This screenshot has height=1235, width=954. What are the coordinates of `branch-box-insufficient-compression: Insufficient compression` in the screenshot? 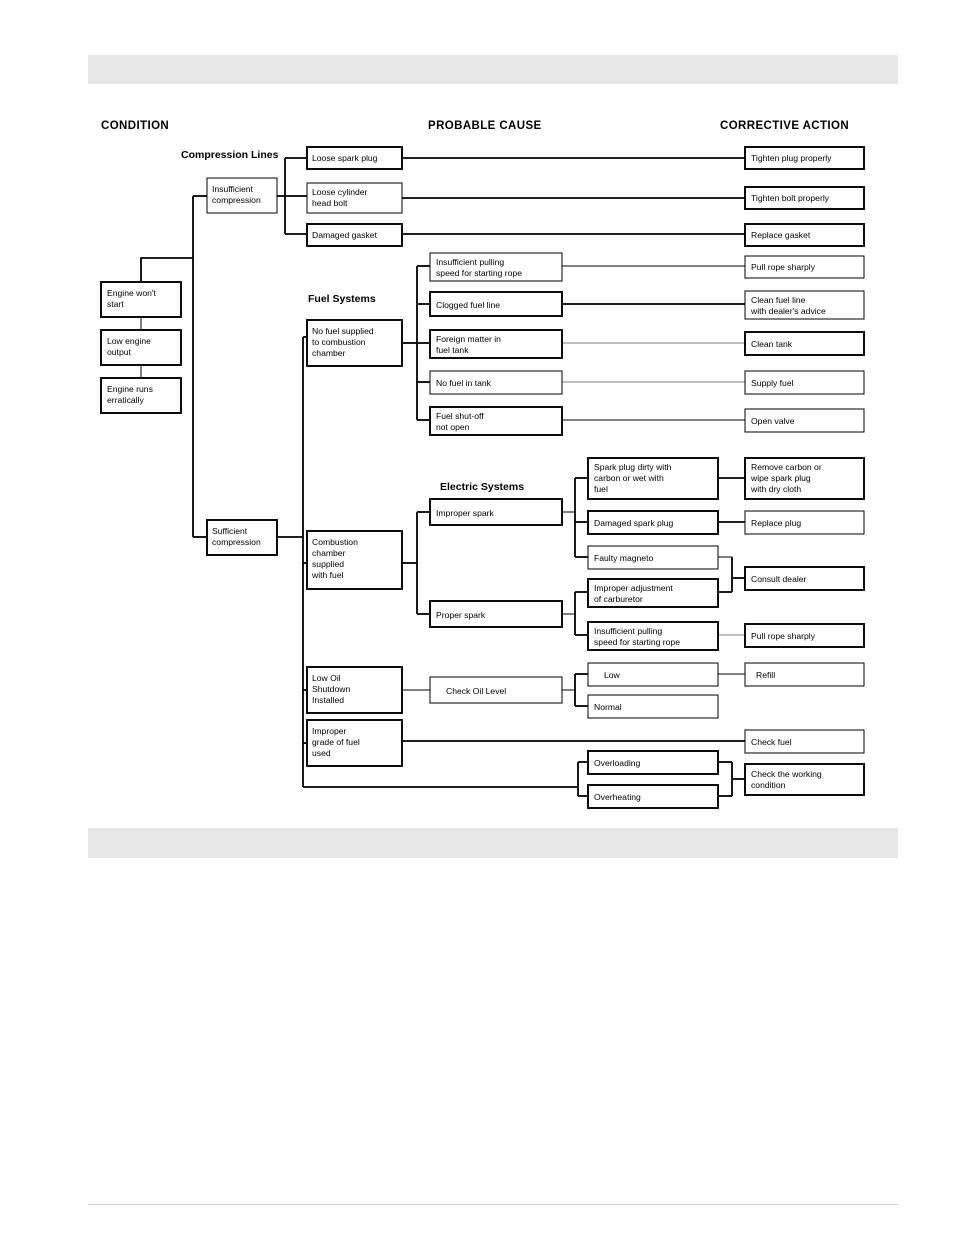 It's located at (242, 195).